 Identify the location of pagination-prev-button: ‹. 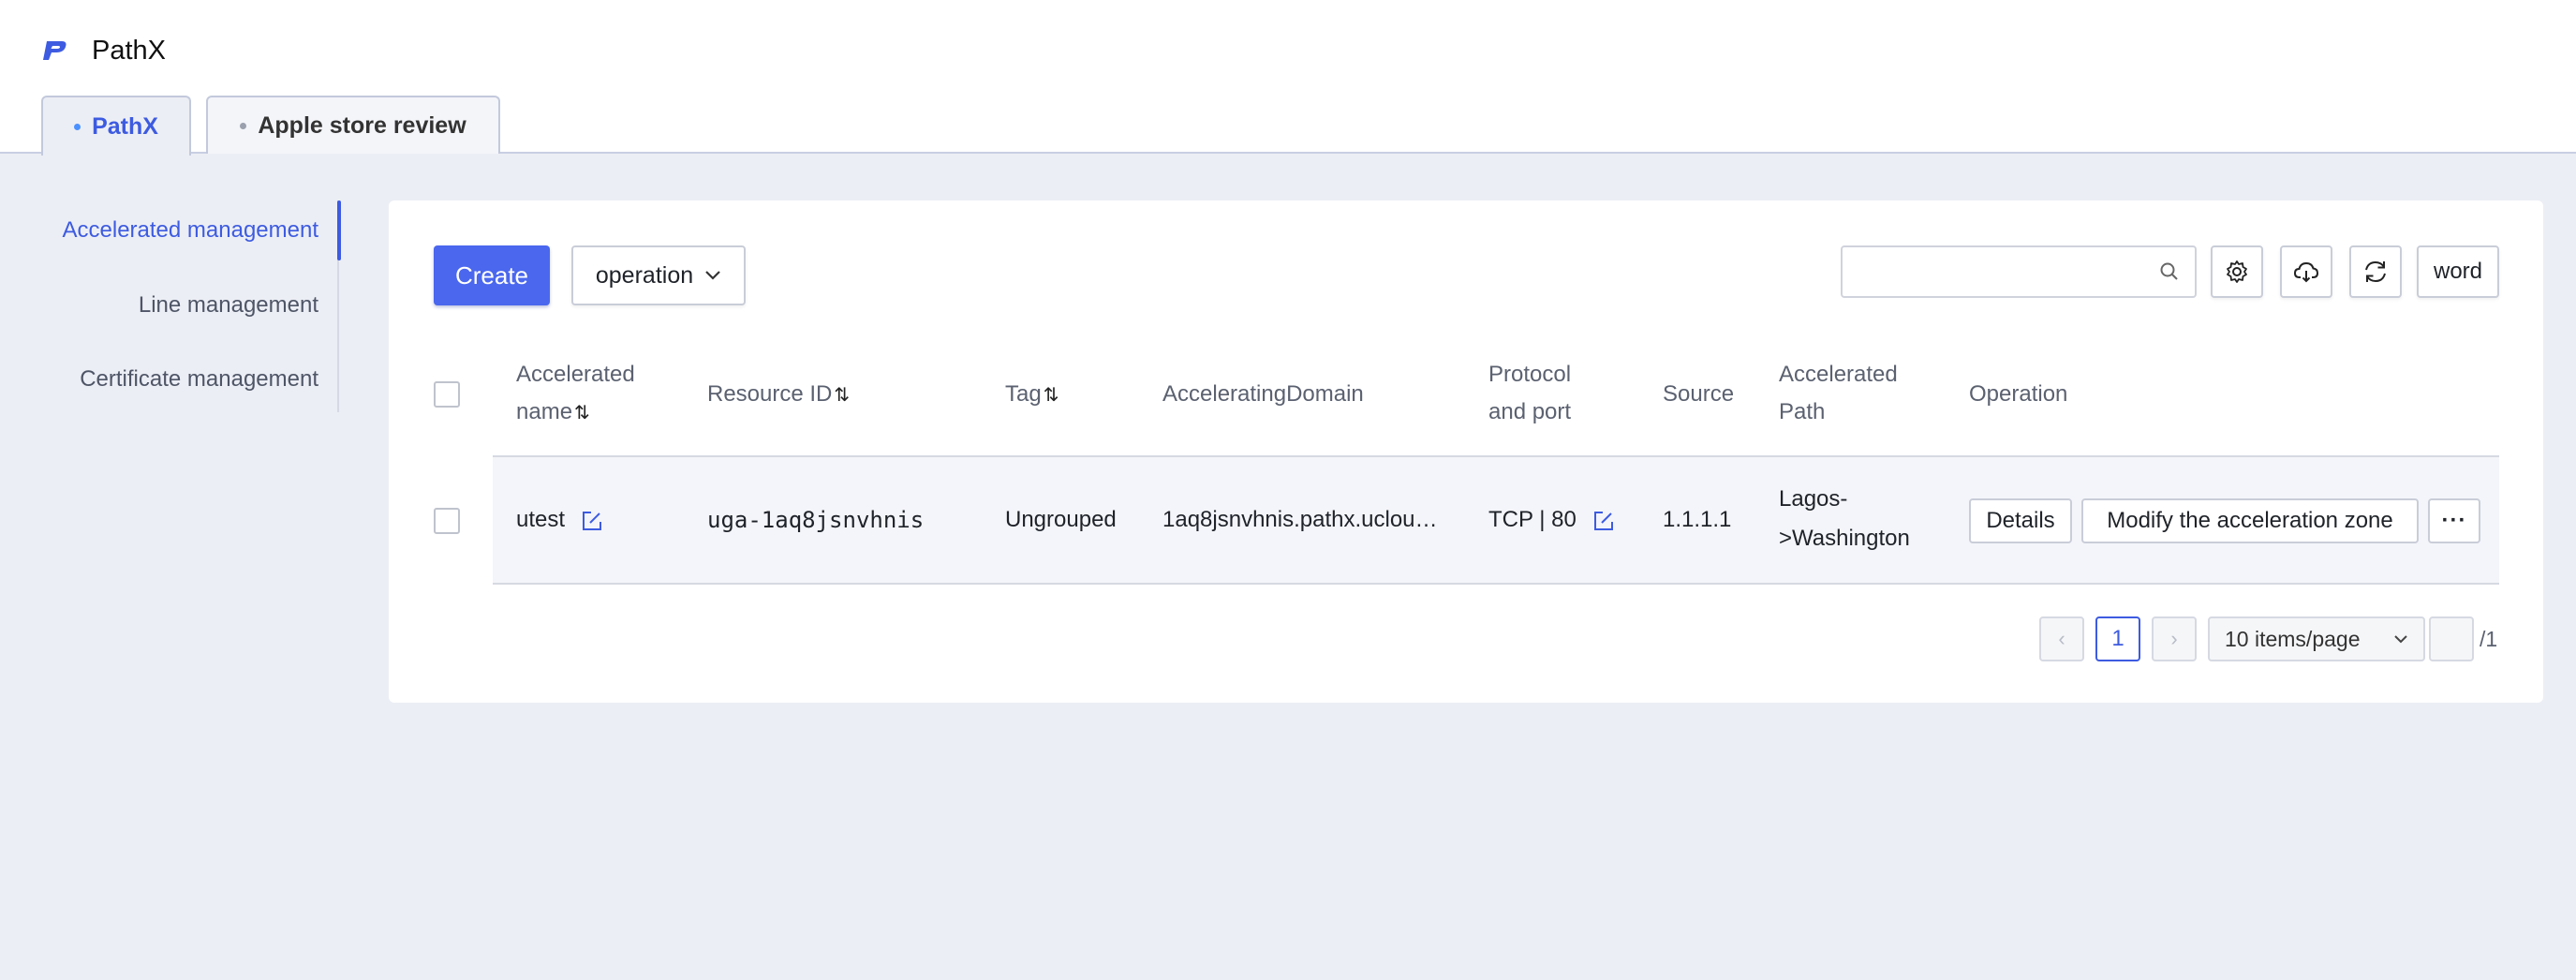
(2061, 638).